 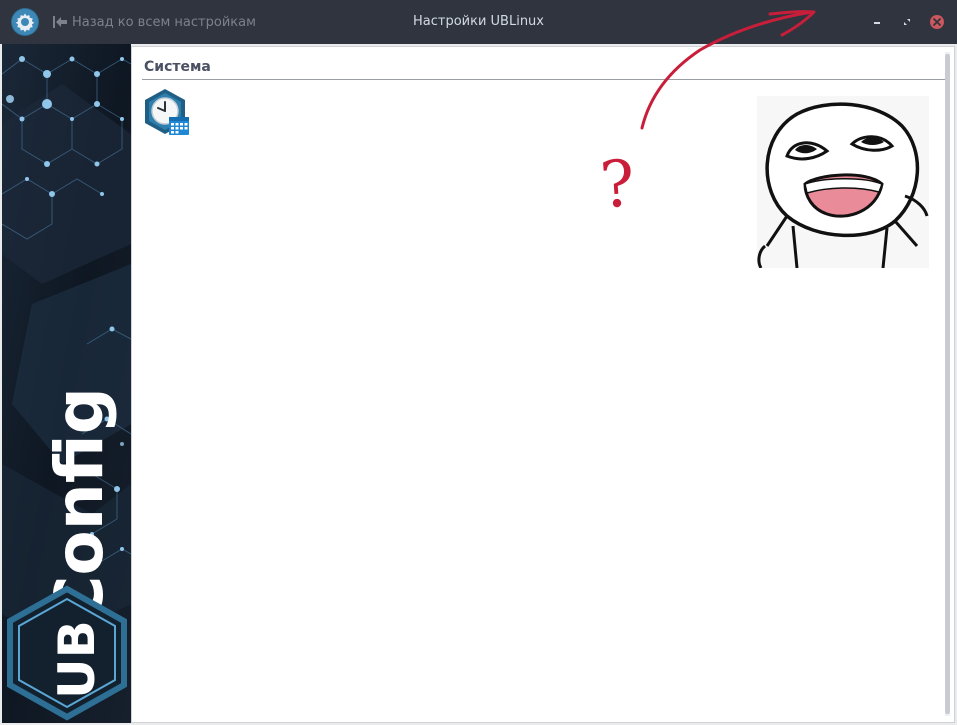 I want to click on maximize-icon, so click(x=907, y=22).